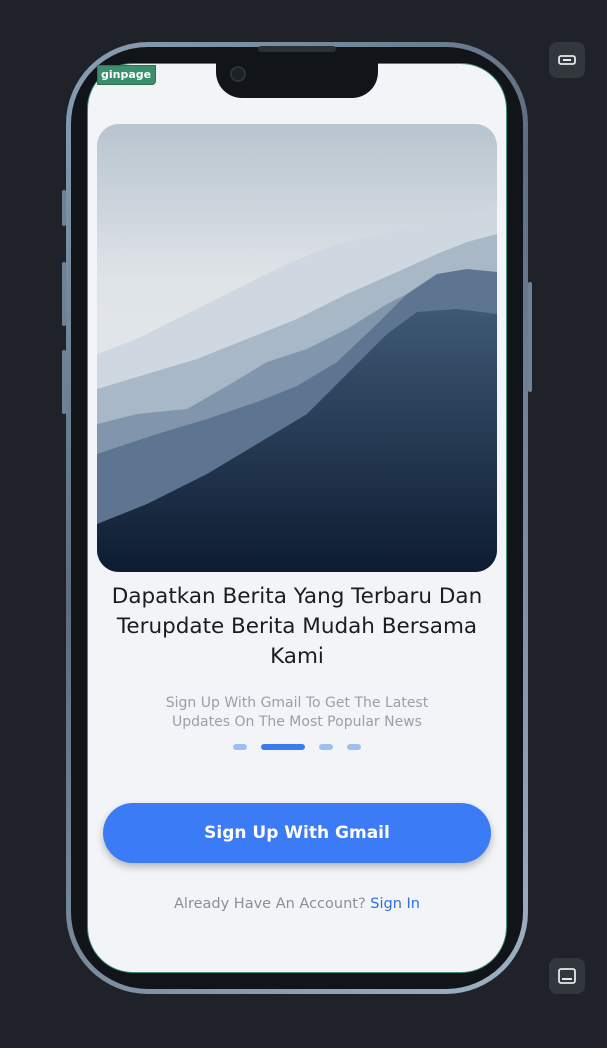 This screenshot has height=1048, width=607. Describe the element at coordinates (395, 904) in the screenshot. I see `sign-in-link: Sign In` at that location.